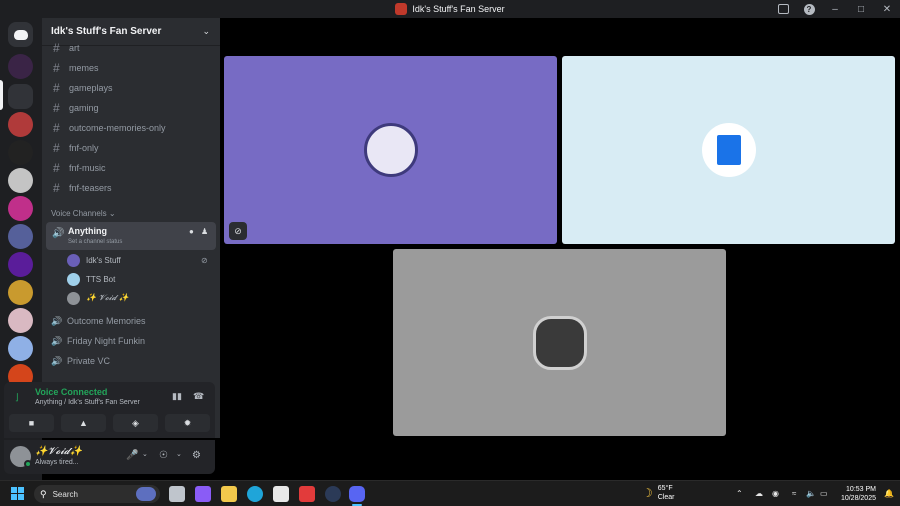 The height and width of the screenshot is (506, 900). I want to click on signal-icon: ⌋, so click(17, 397).